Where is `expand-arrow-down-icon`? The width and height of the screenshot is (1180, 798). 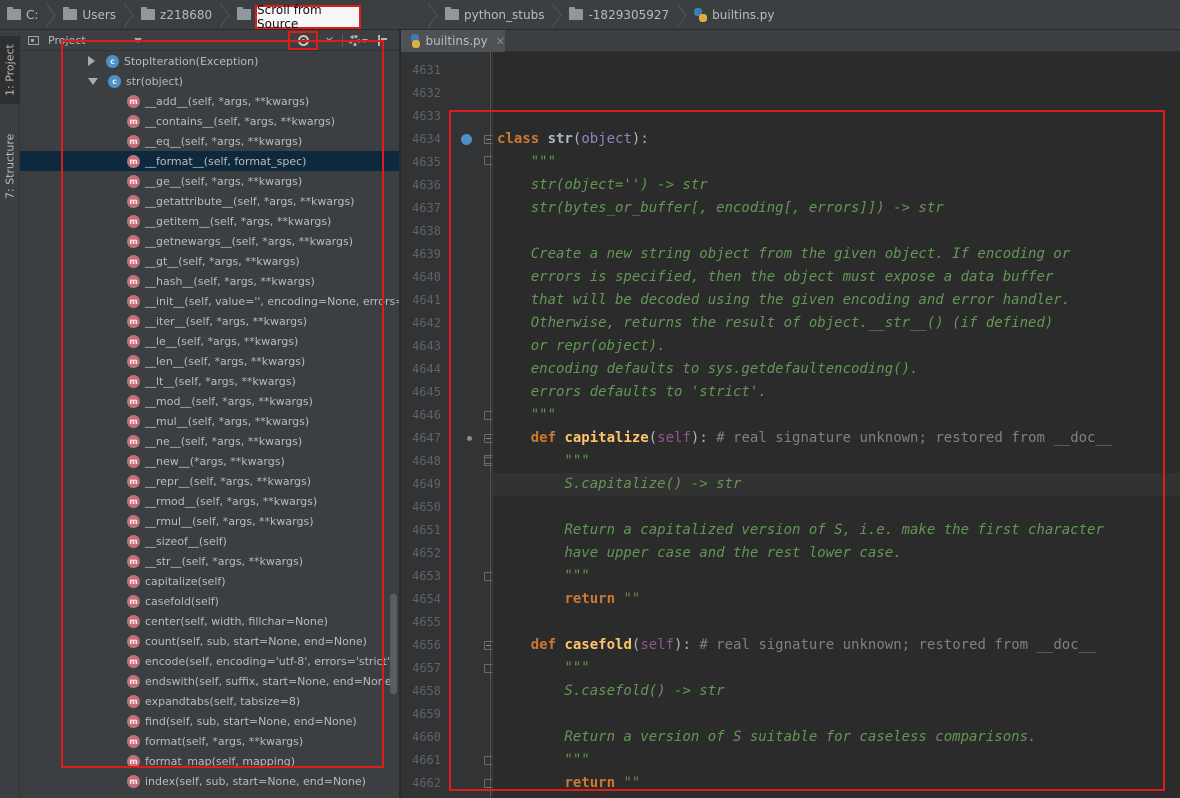 expand-arrow-down-icon is located at coordinates (93, 81).